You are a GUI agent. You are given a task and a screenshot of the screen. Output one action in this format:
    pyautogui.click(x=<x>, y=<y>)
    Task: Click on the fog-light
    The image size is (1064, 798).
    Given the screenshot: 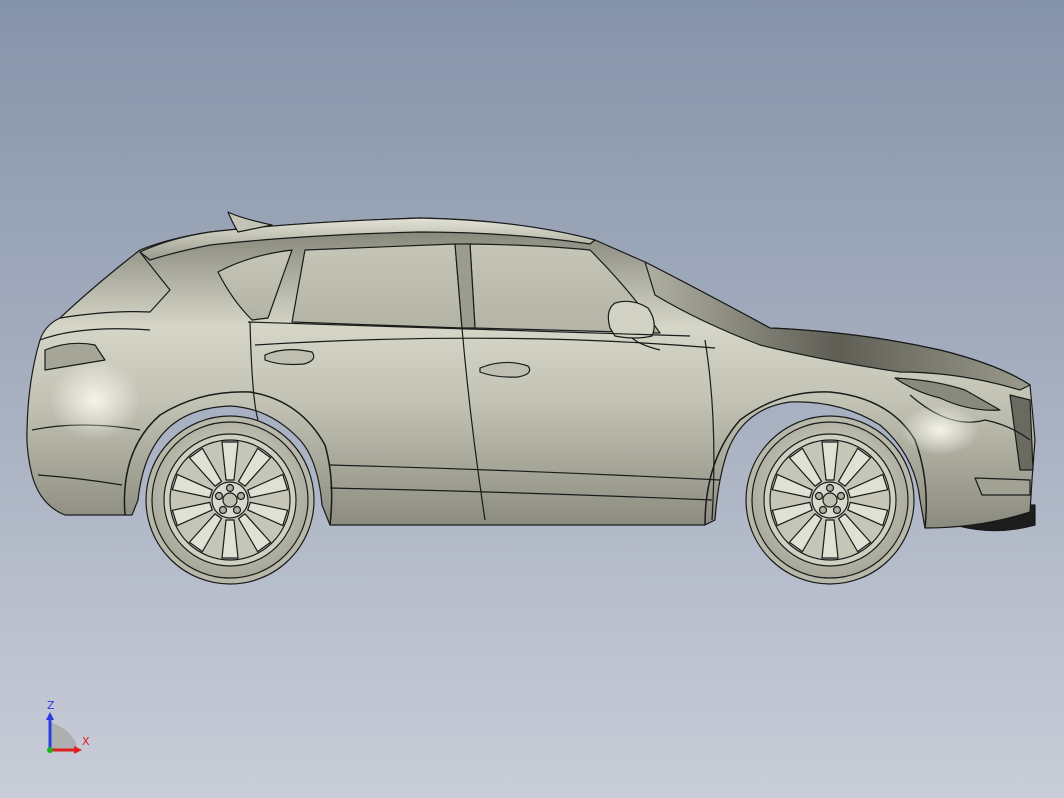 What is the action you would take?
    pyautogui.click(x=1002, y=486)
    